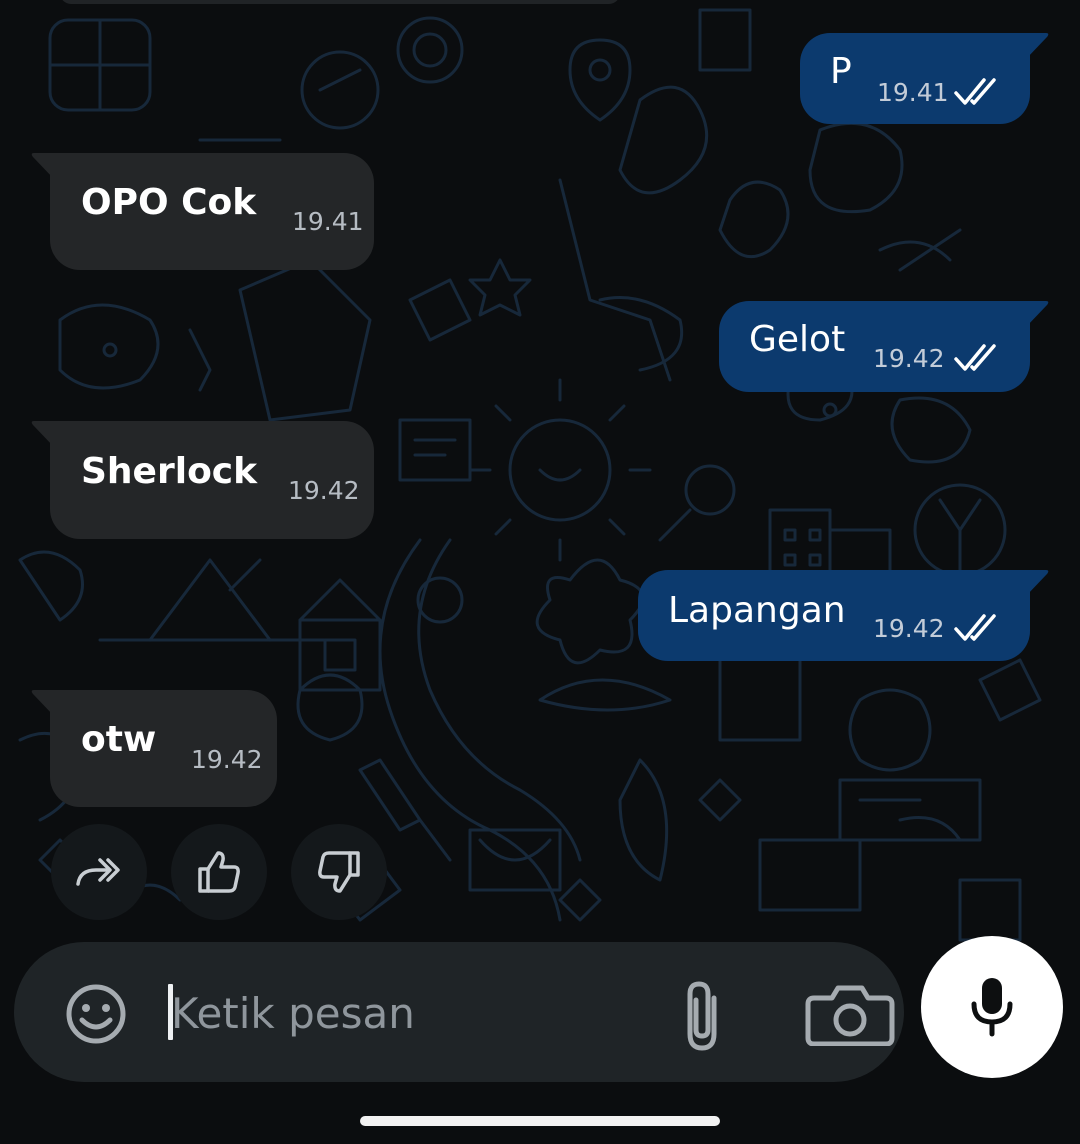  What do you see at coordinates (540, 1121) in the screenshot?
I see `home-indicator` at bounding box center [540, 1121].